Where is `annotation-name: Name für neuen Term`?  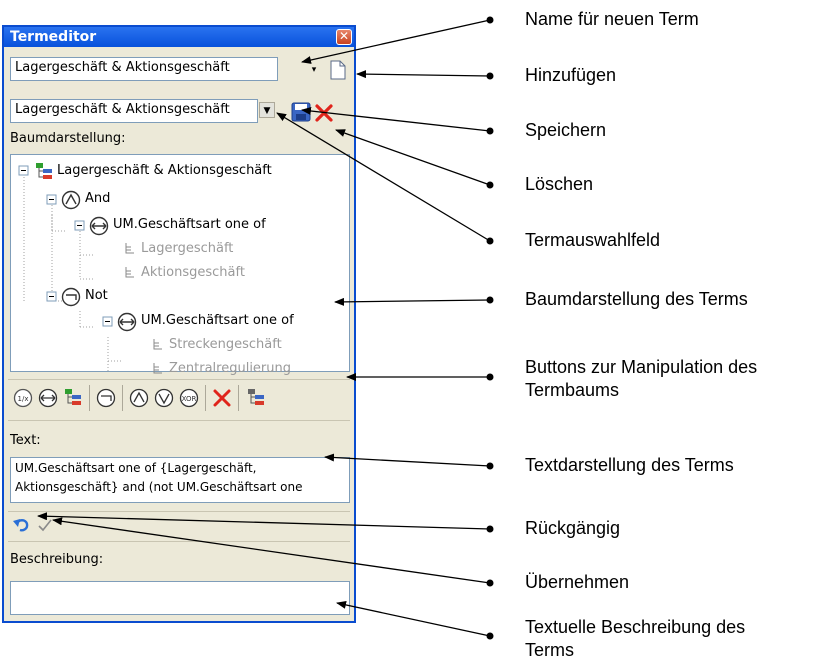
annotation-name: Name für neuen Term is located at coordinates (612, 19).